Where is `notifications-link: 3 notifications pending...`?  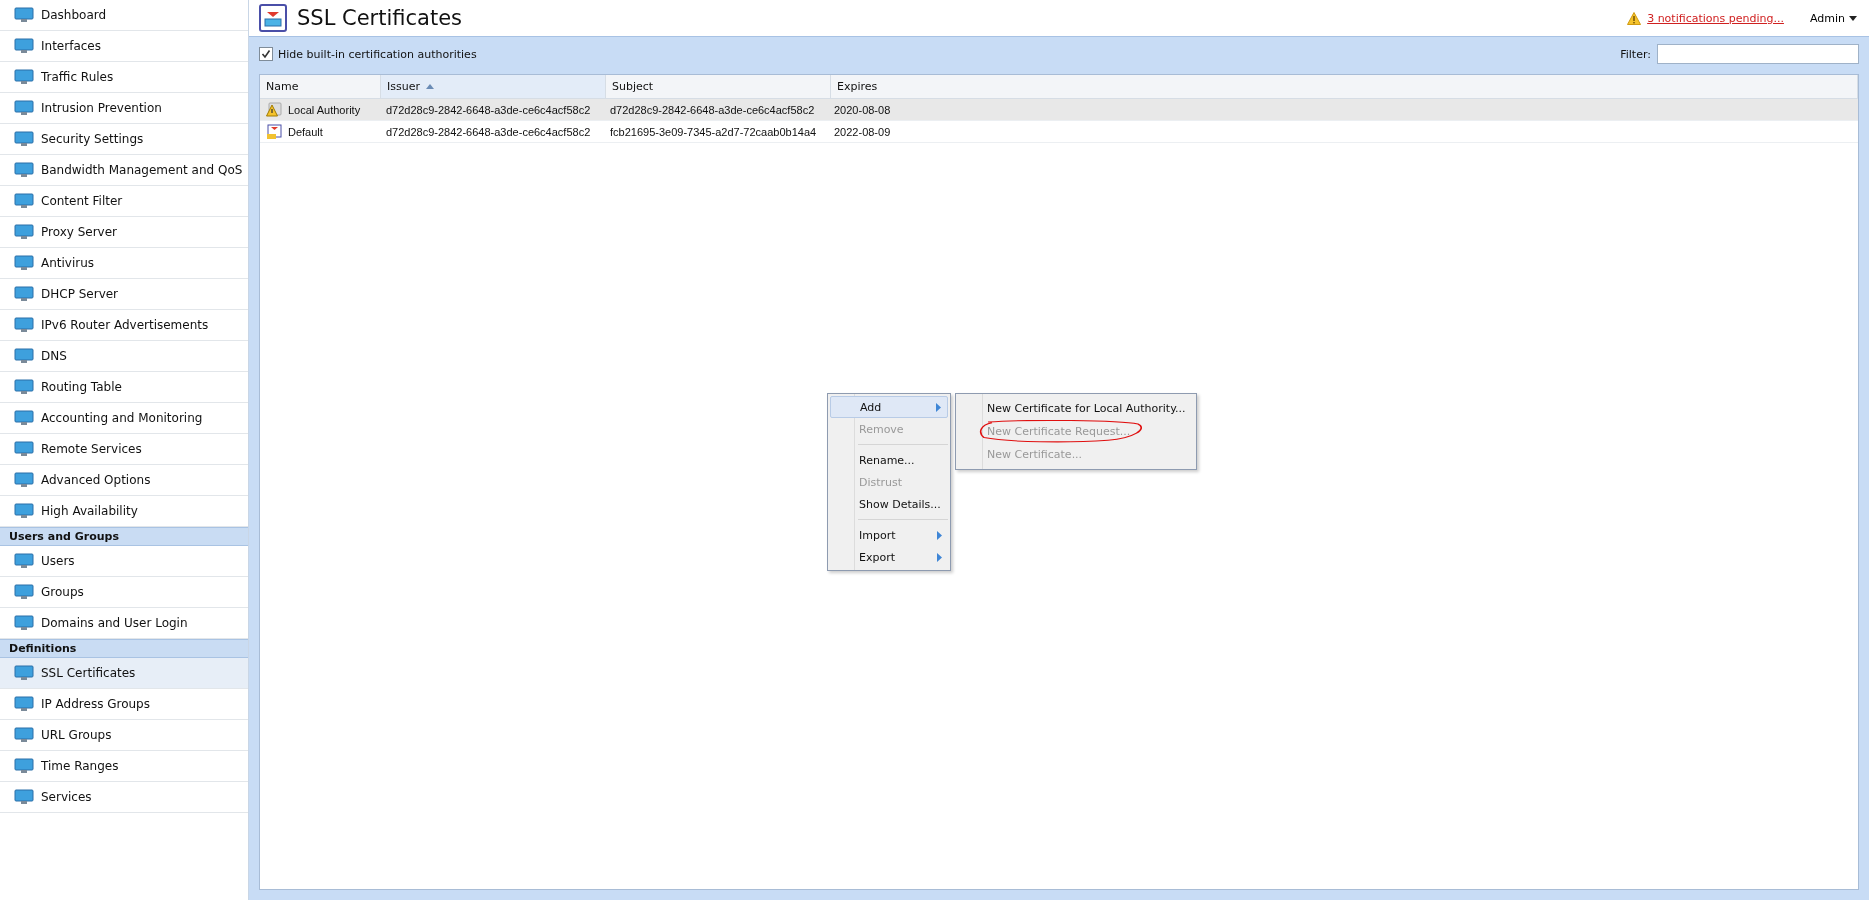 notifications-link: 3 notifications pending... is located at coordinates (1715, 18).